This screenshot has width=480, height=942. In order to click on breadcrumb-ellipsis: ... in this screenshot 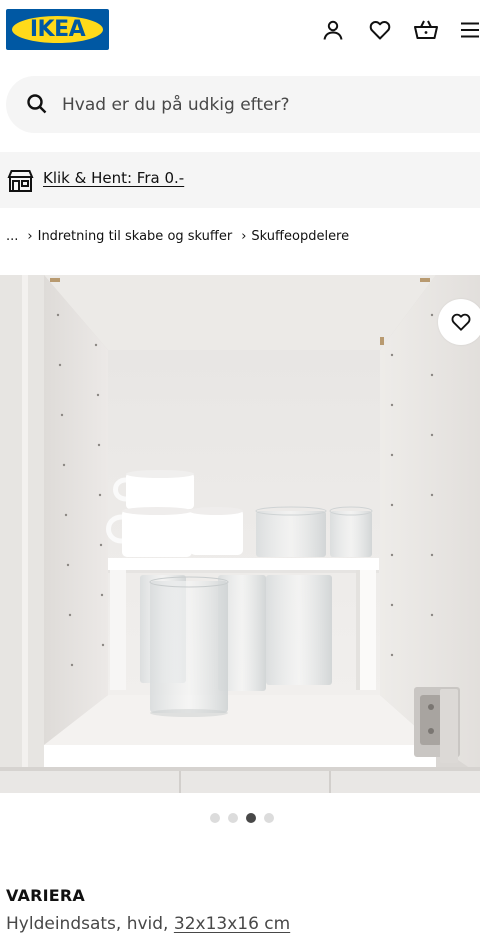, I will do `click(12, 236)`.